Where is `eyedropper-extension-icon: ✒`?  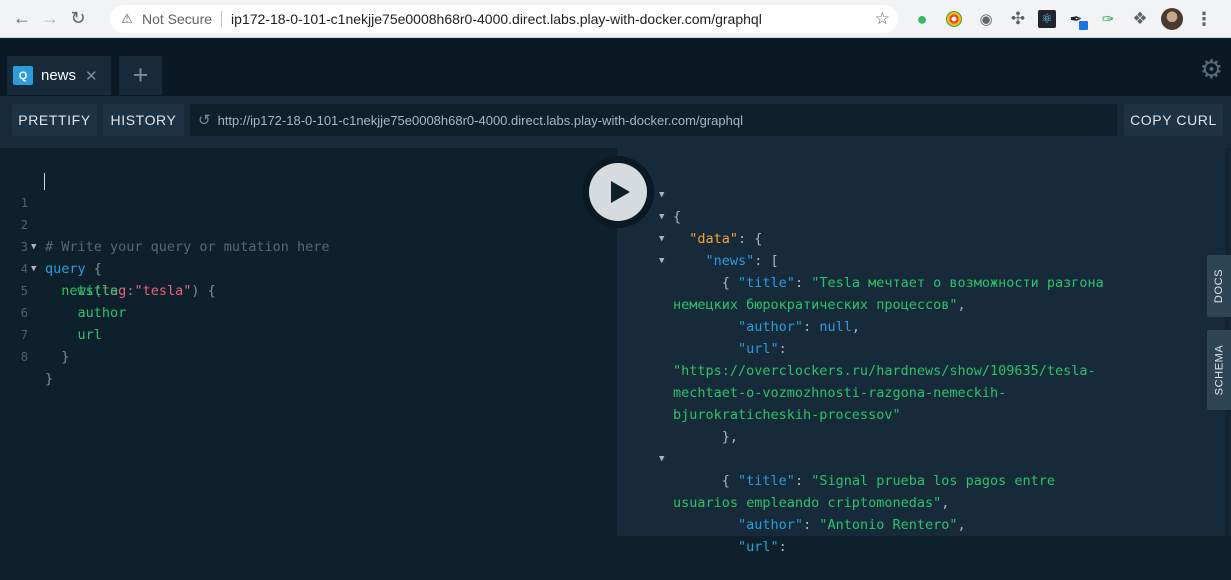 eyedropper-extension-icon: ✒ is located at coordinates (1076, 19).